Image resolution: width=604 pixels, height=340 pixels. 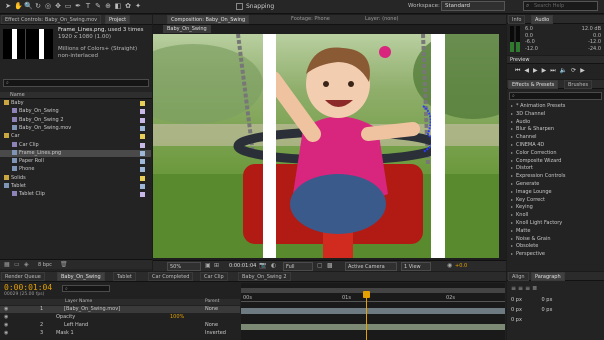 What do you see at coordinates (555, 96) in the screenshot?
I see `effects-search-input: ⌕` at bounding box center [555, 96].